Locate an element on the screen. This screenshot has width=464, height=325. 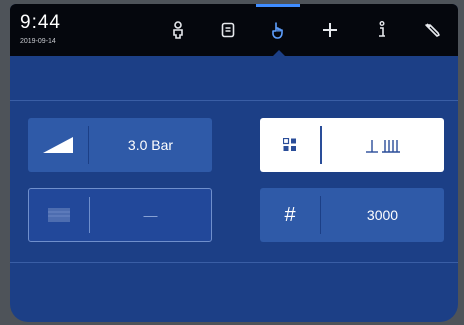
grid-icon is located at coordinates (289, 144).